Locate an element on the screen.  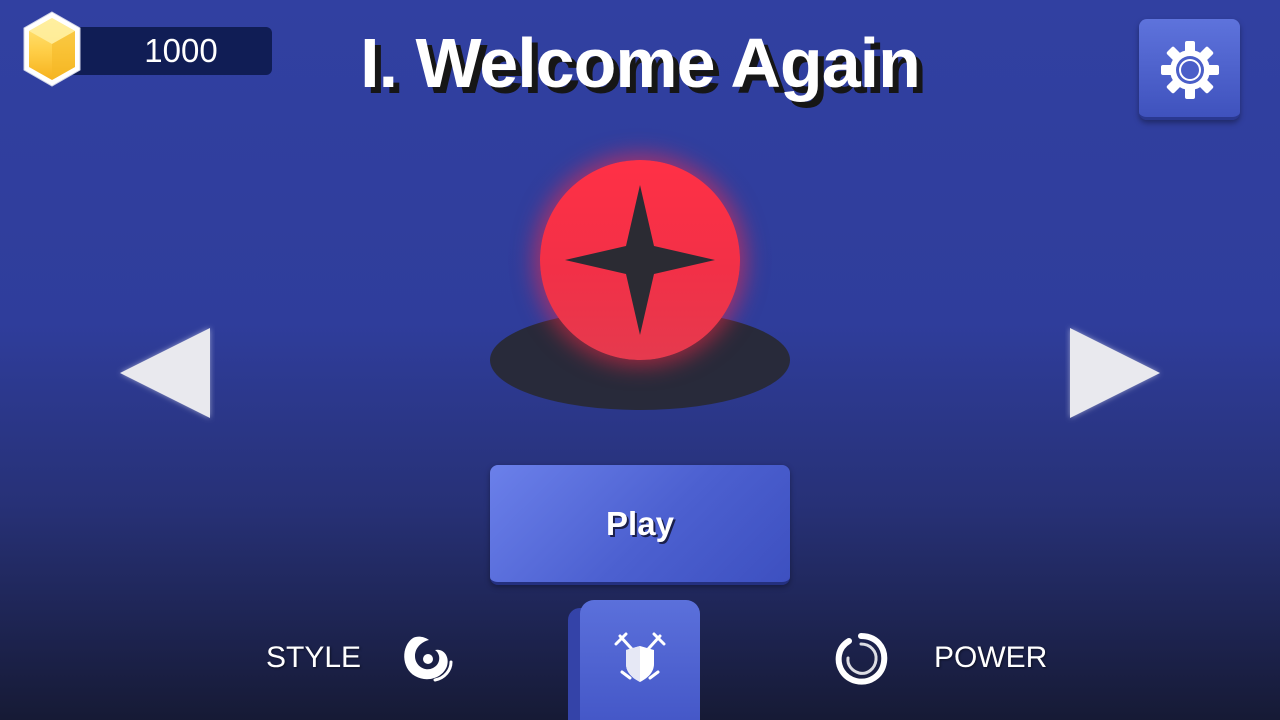
power-tab-label: POWER is located at coordinates (990, 658).